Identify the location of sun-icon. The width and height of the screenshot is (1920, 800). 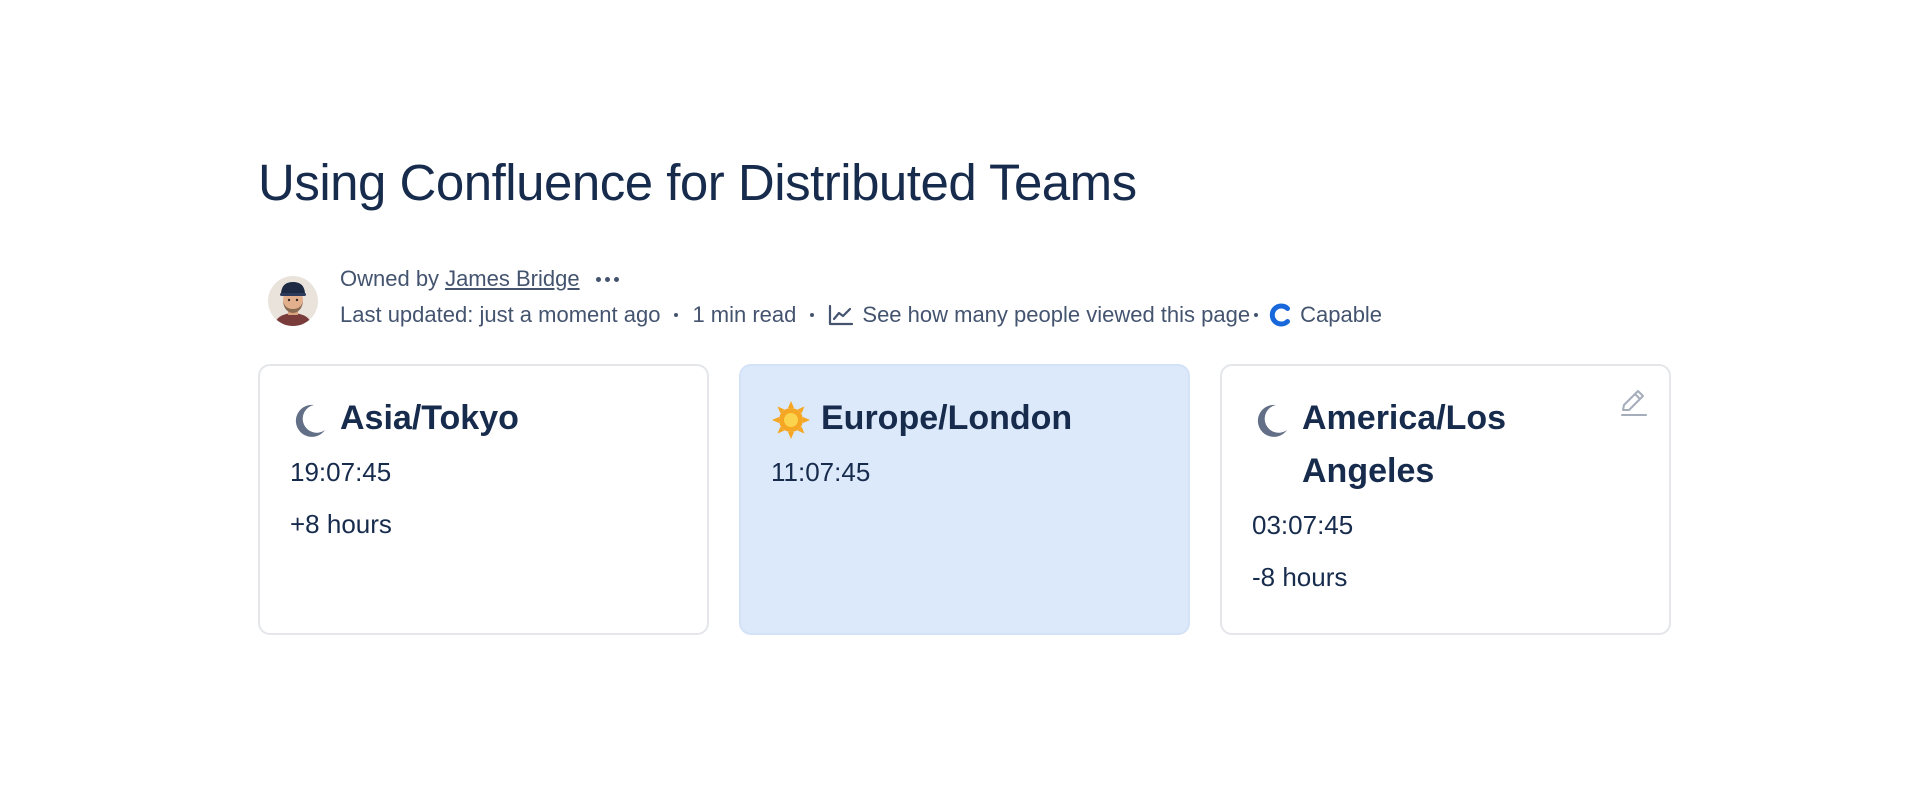
(791, 420).